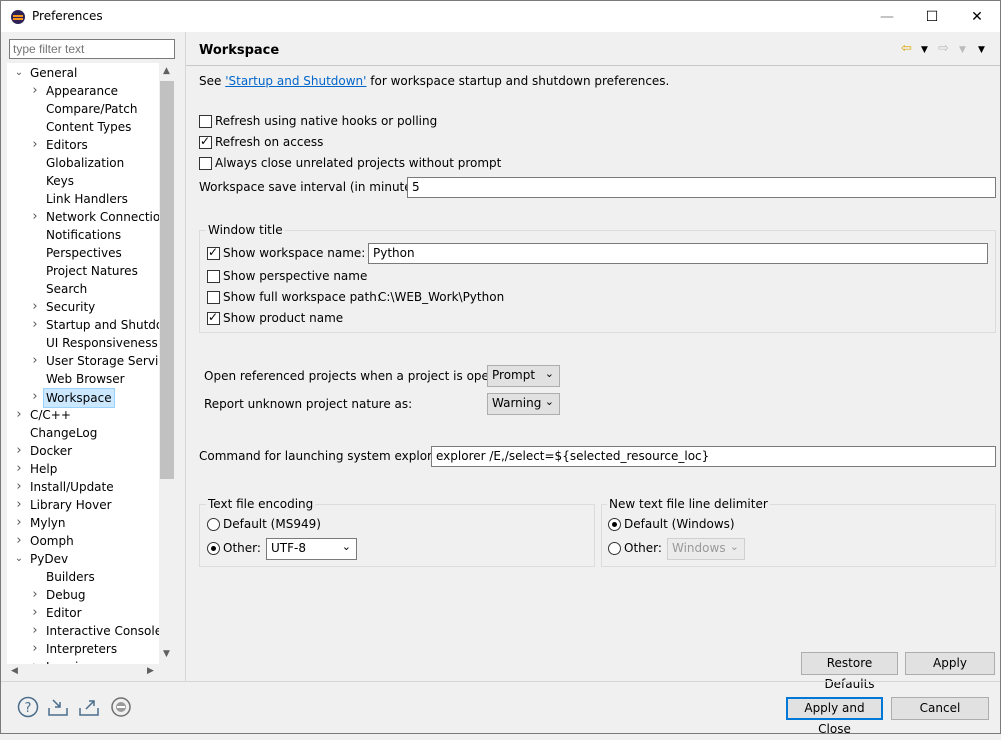  What do you see at coordinates (678, 253) in the screenshot?
I see `workspace-name-input: Python` at bounding box center [678, 253].